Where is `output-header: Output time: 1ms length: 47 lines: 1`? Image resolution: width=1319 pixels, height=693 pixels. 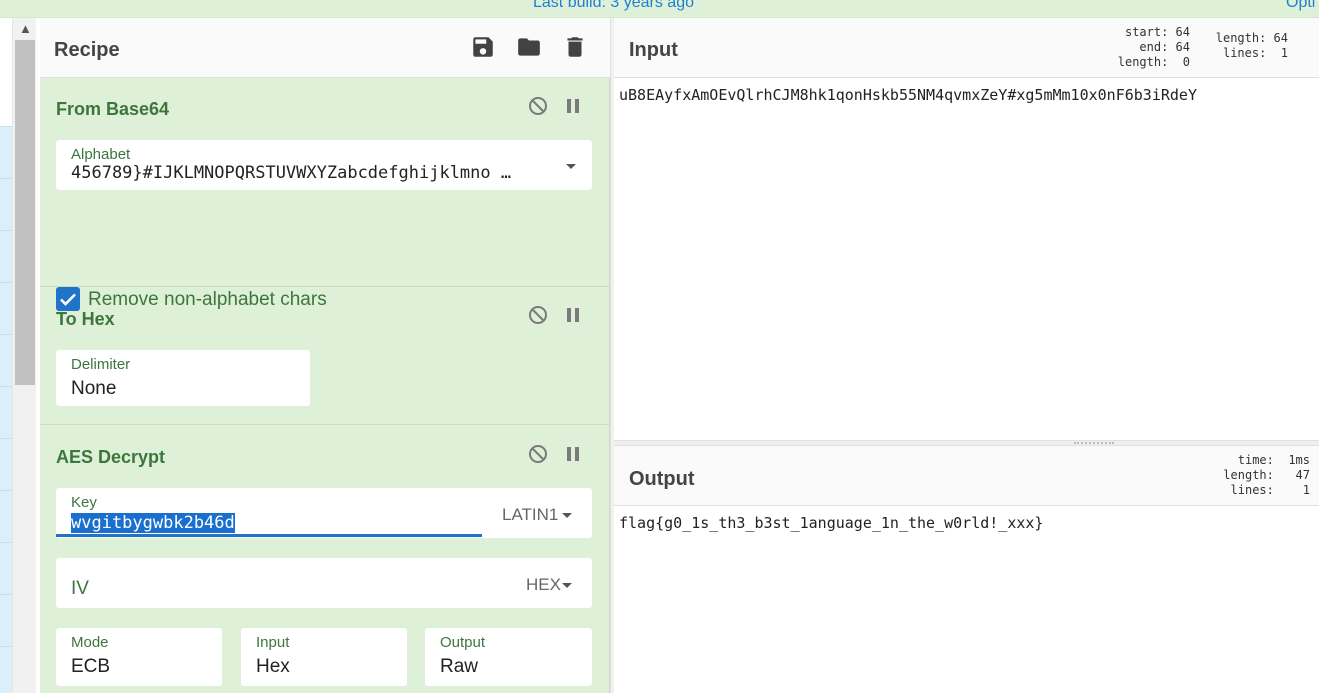 output-header: Output time: 1ms length: 47 lines: 1 is located at coordinates (966, 476).